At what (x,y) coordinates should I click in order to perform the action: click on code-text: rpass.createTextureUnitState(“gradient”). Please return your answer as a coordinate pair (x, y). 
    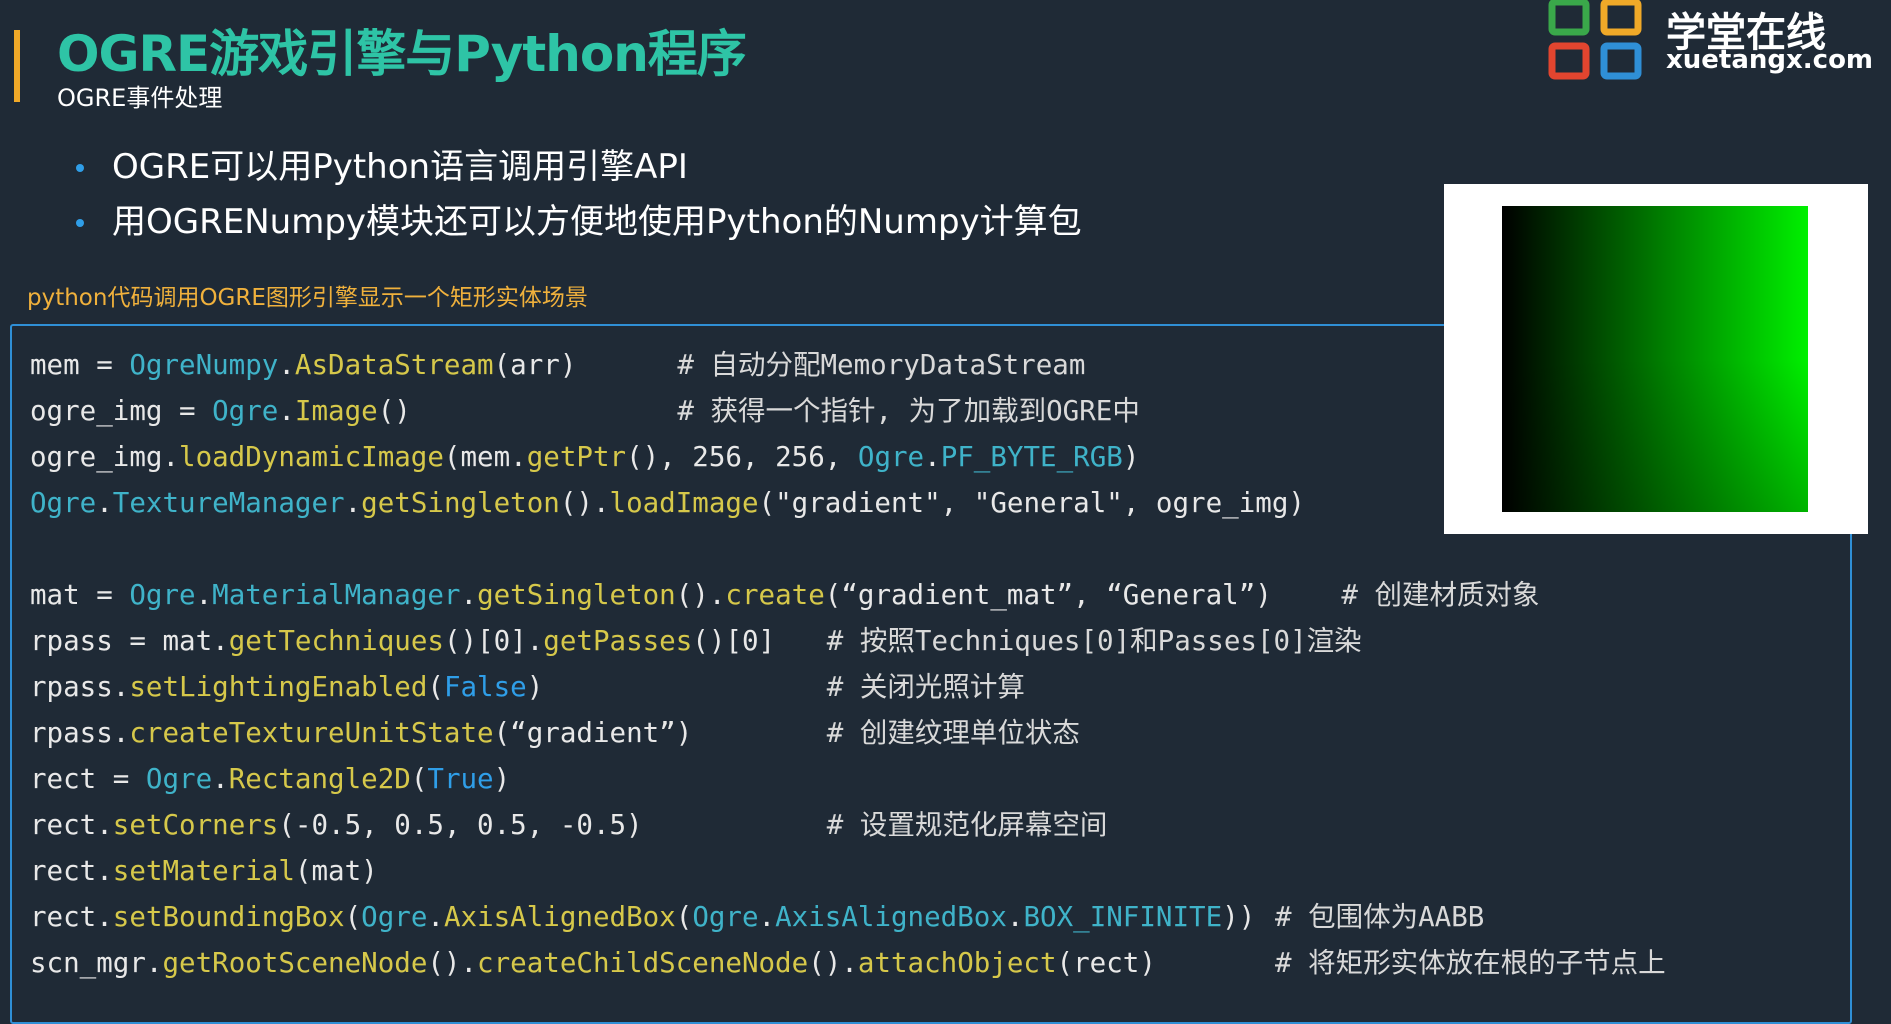
    Looking at the image, I should click on (361, 733).